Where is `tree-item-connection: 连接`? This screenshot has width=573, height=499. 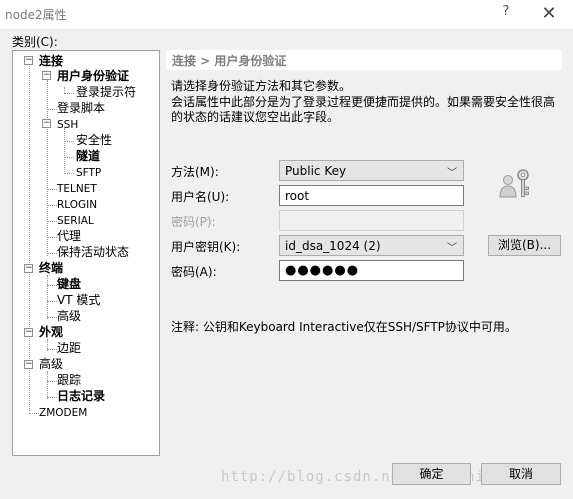
tree-item-connection: 连接 is located at coordinates (51, 61).